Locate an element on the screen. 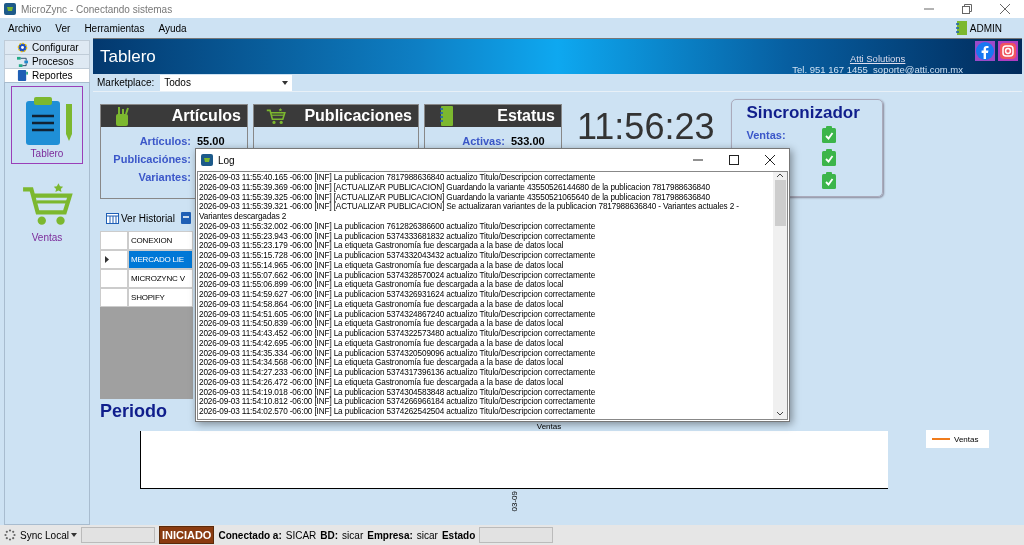 The height and width of the screenshot is (545, 1024). log-line: 2026-09-03 11:54:50.839 -06:00 [INF] La etiqueta Gastronomía fue descargada a la base de datos local is located at coordinates (382, 324).